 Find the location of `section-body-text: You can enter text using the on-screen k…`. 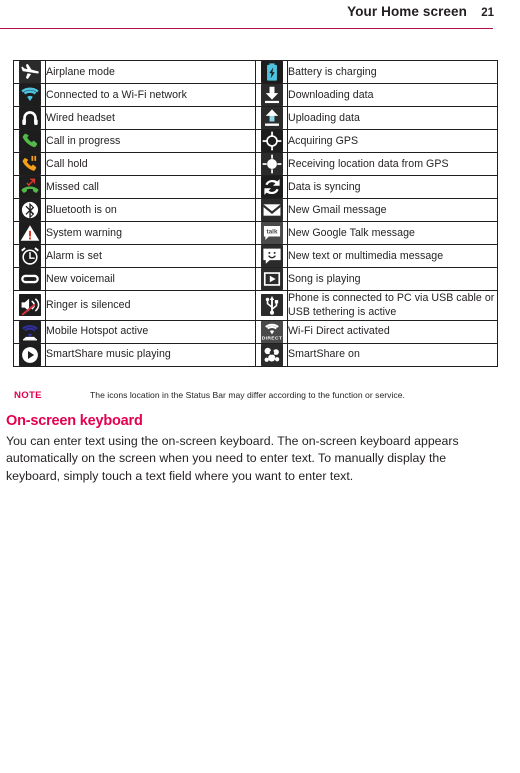

section-body-text: You can enter text using the on-screen k… is located at coordinates (232, 458).